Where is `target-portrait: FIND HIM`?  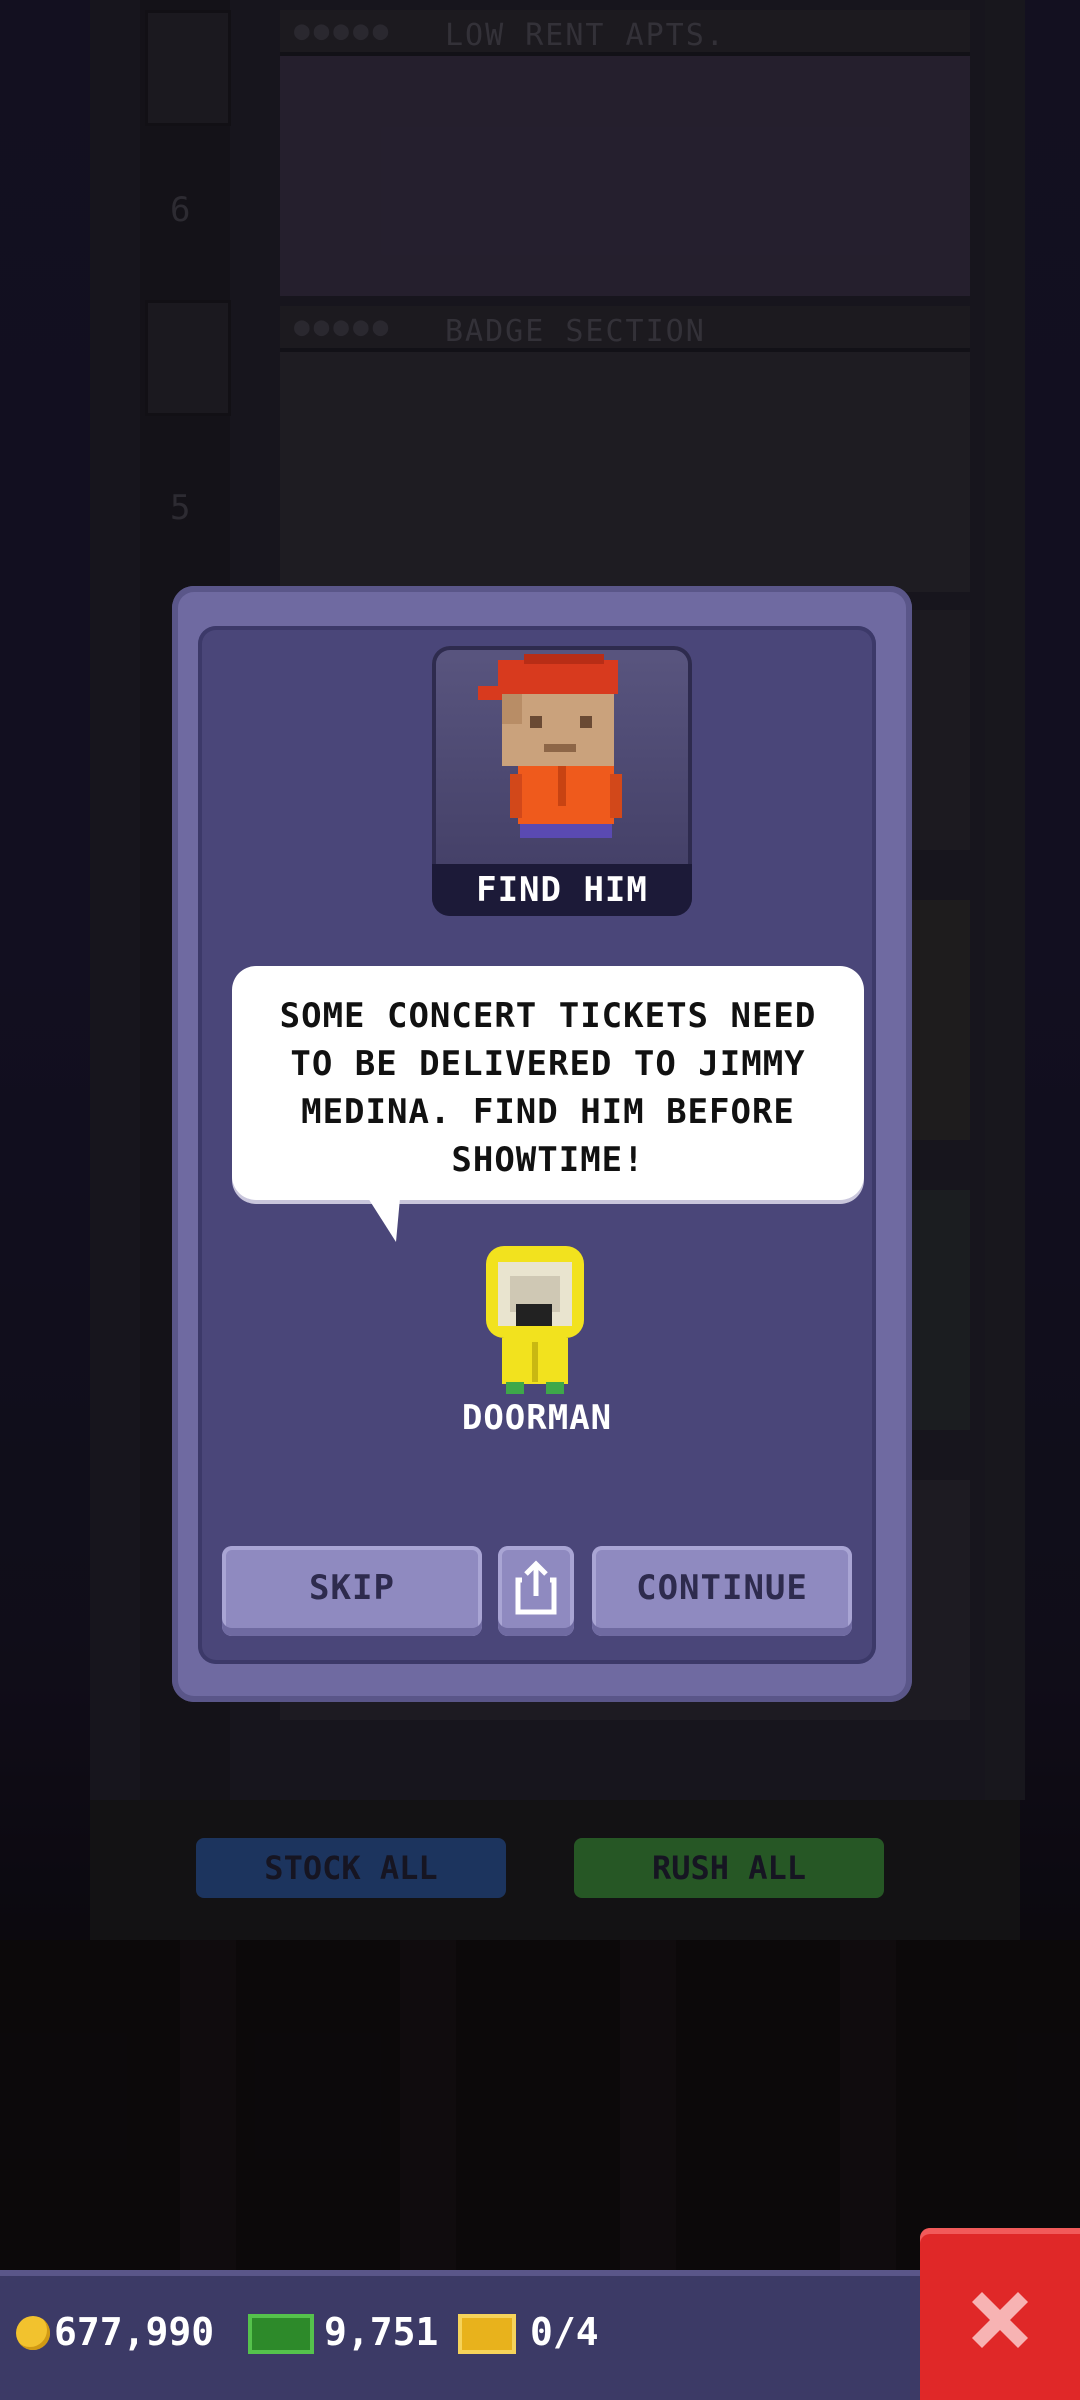 target-portrait: FIND HIM is located at coordinates (562, 781).